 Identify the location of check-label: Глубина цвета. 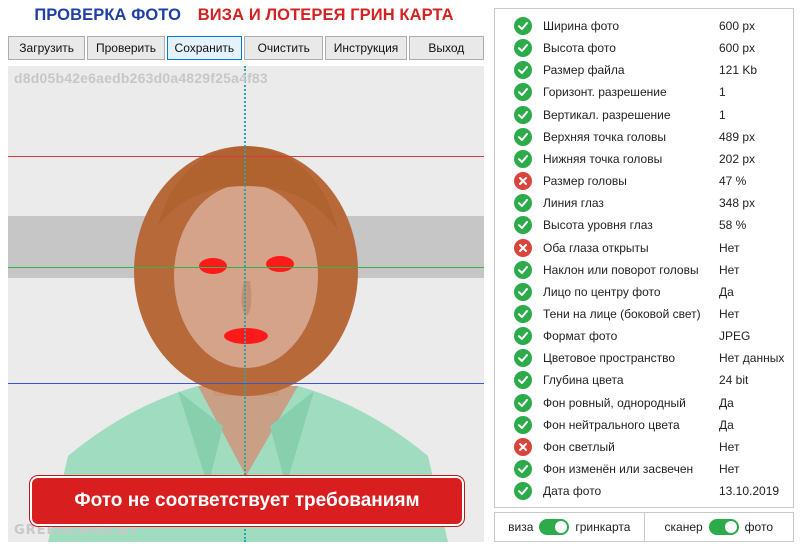
(583, 380).